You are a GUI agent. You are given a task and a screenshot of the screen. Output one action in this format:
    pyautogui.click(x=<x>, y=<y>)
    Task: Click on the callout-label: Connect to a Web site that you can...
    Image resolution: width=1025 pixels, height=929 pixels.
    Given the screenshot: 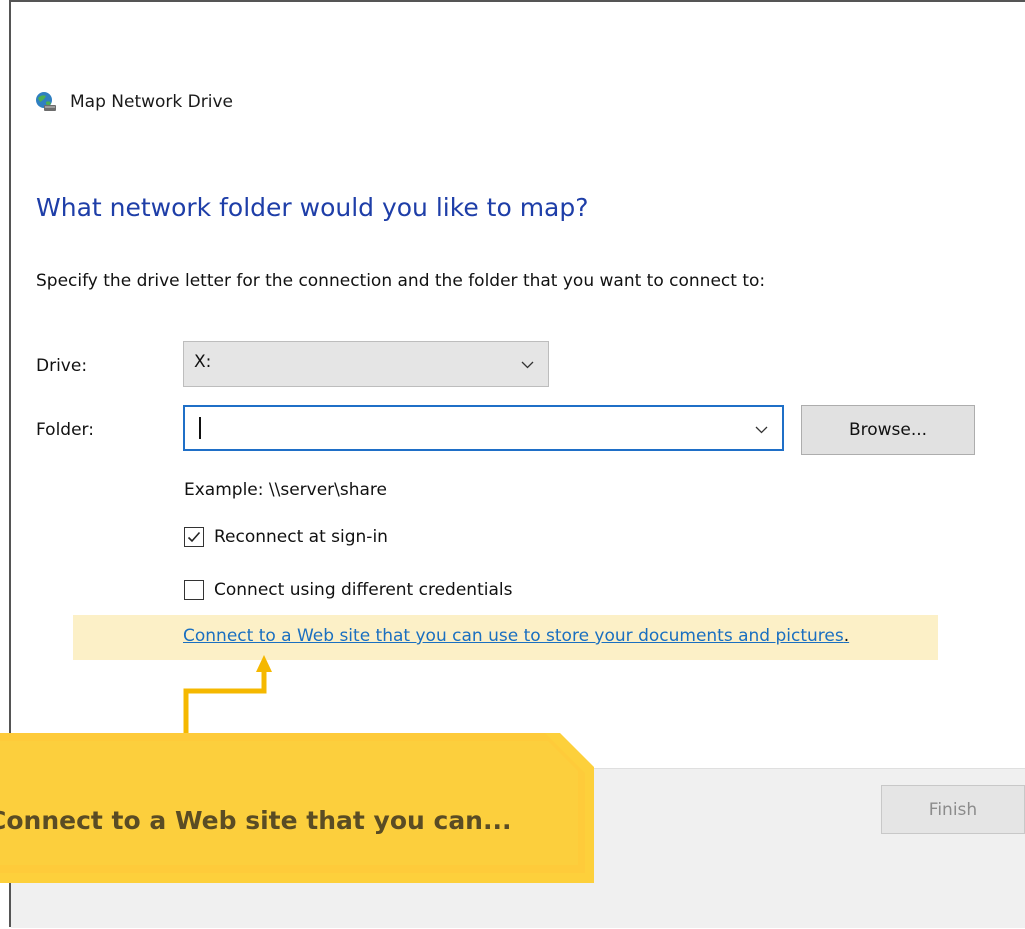 What is the action you would take?
    pyautogui.click(x=256, y=820)
    